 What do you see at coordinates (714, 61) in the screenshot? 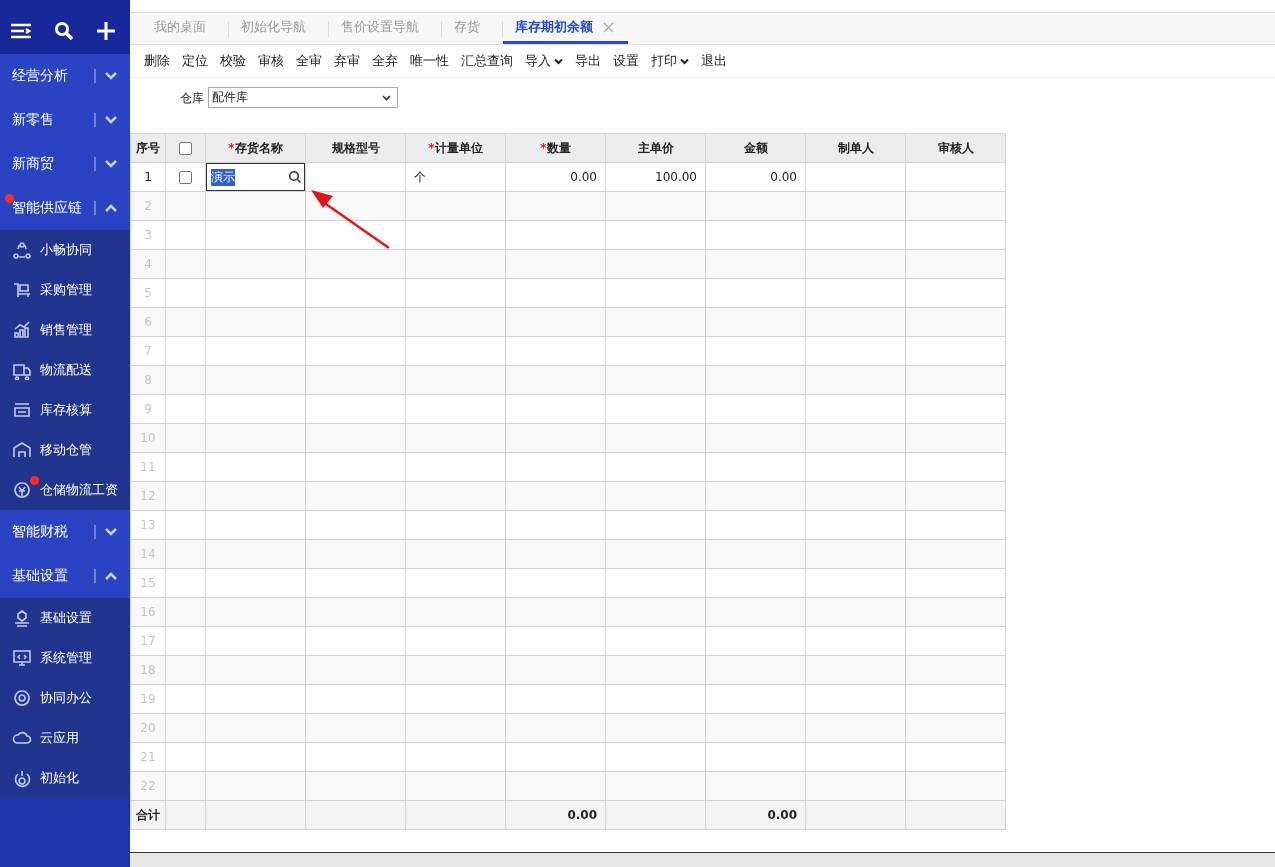
I see `toolbar-button: 退出` at bounding box center [714, 61].